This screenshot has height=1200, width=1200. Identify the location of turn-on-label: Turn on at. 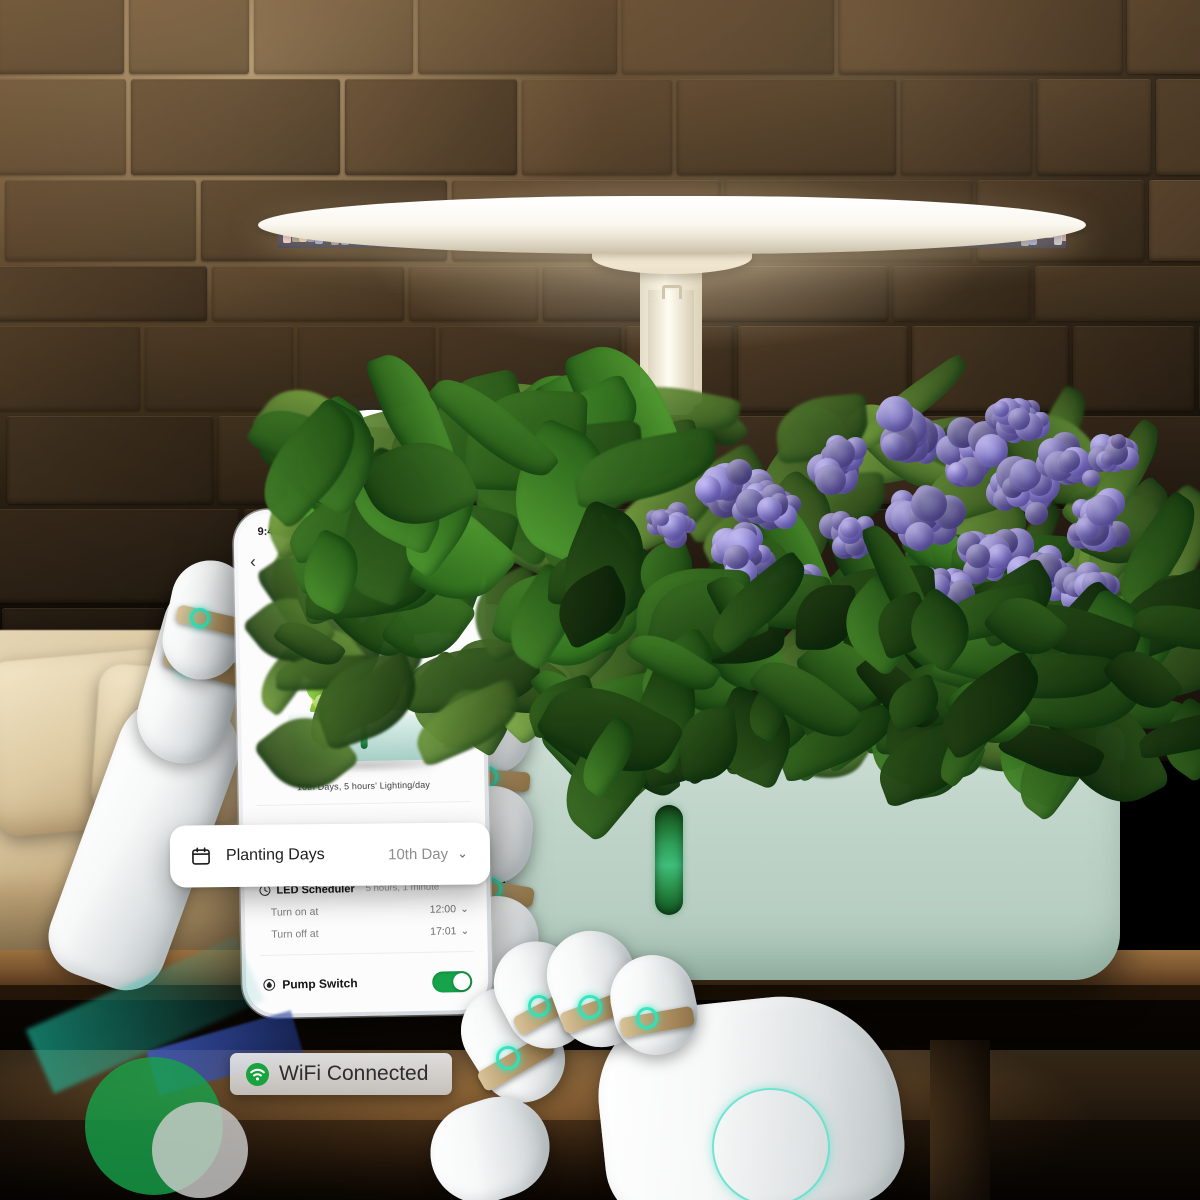
(294, 912).